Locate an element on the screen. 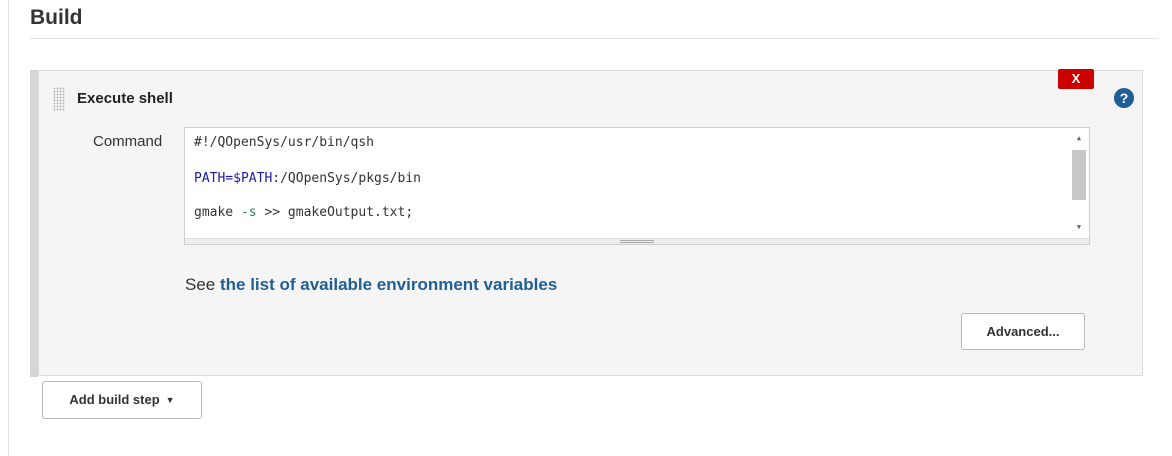 The image size is (1172, 456). resize-grip-icon is located at coordinates (637, 241).